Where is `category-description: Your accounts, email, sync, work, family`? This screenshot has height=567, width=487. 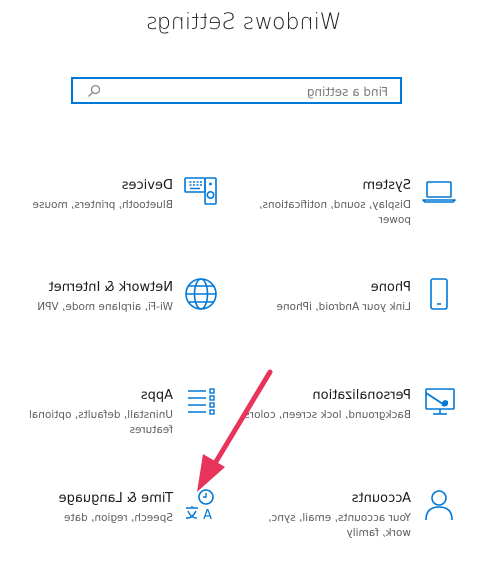
category-description: Your accounts, email, sync, work, family is located at coordinates (339, 525).